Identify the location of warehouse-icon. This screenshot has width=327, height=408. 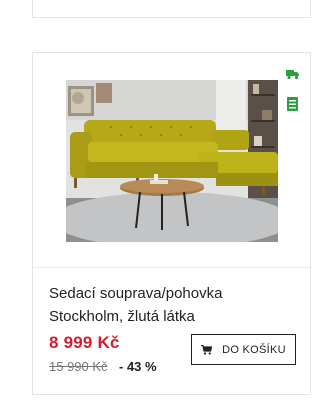
(292, 104).